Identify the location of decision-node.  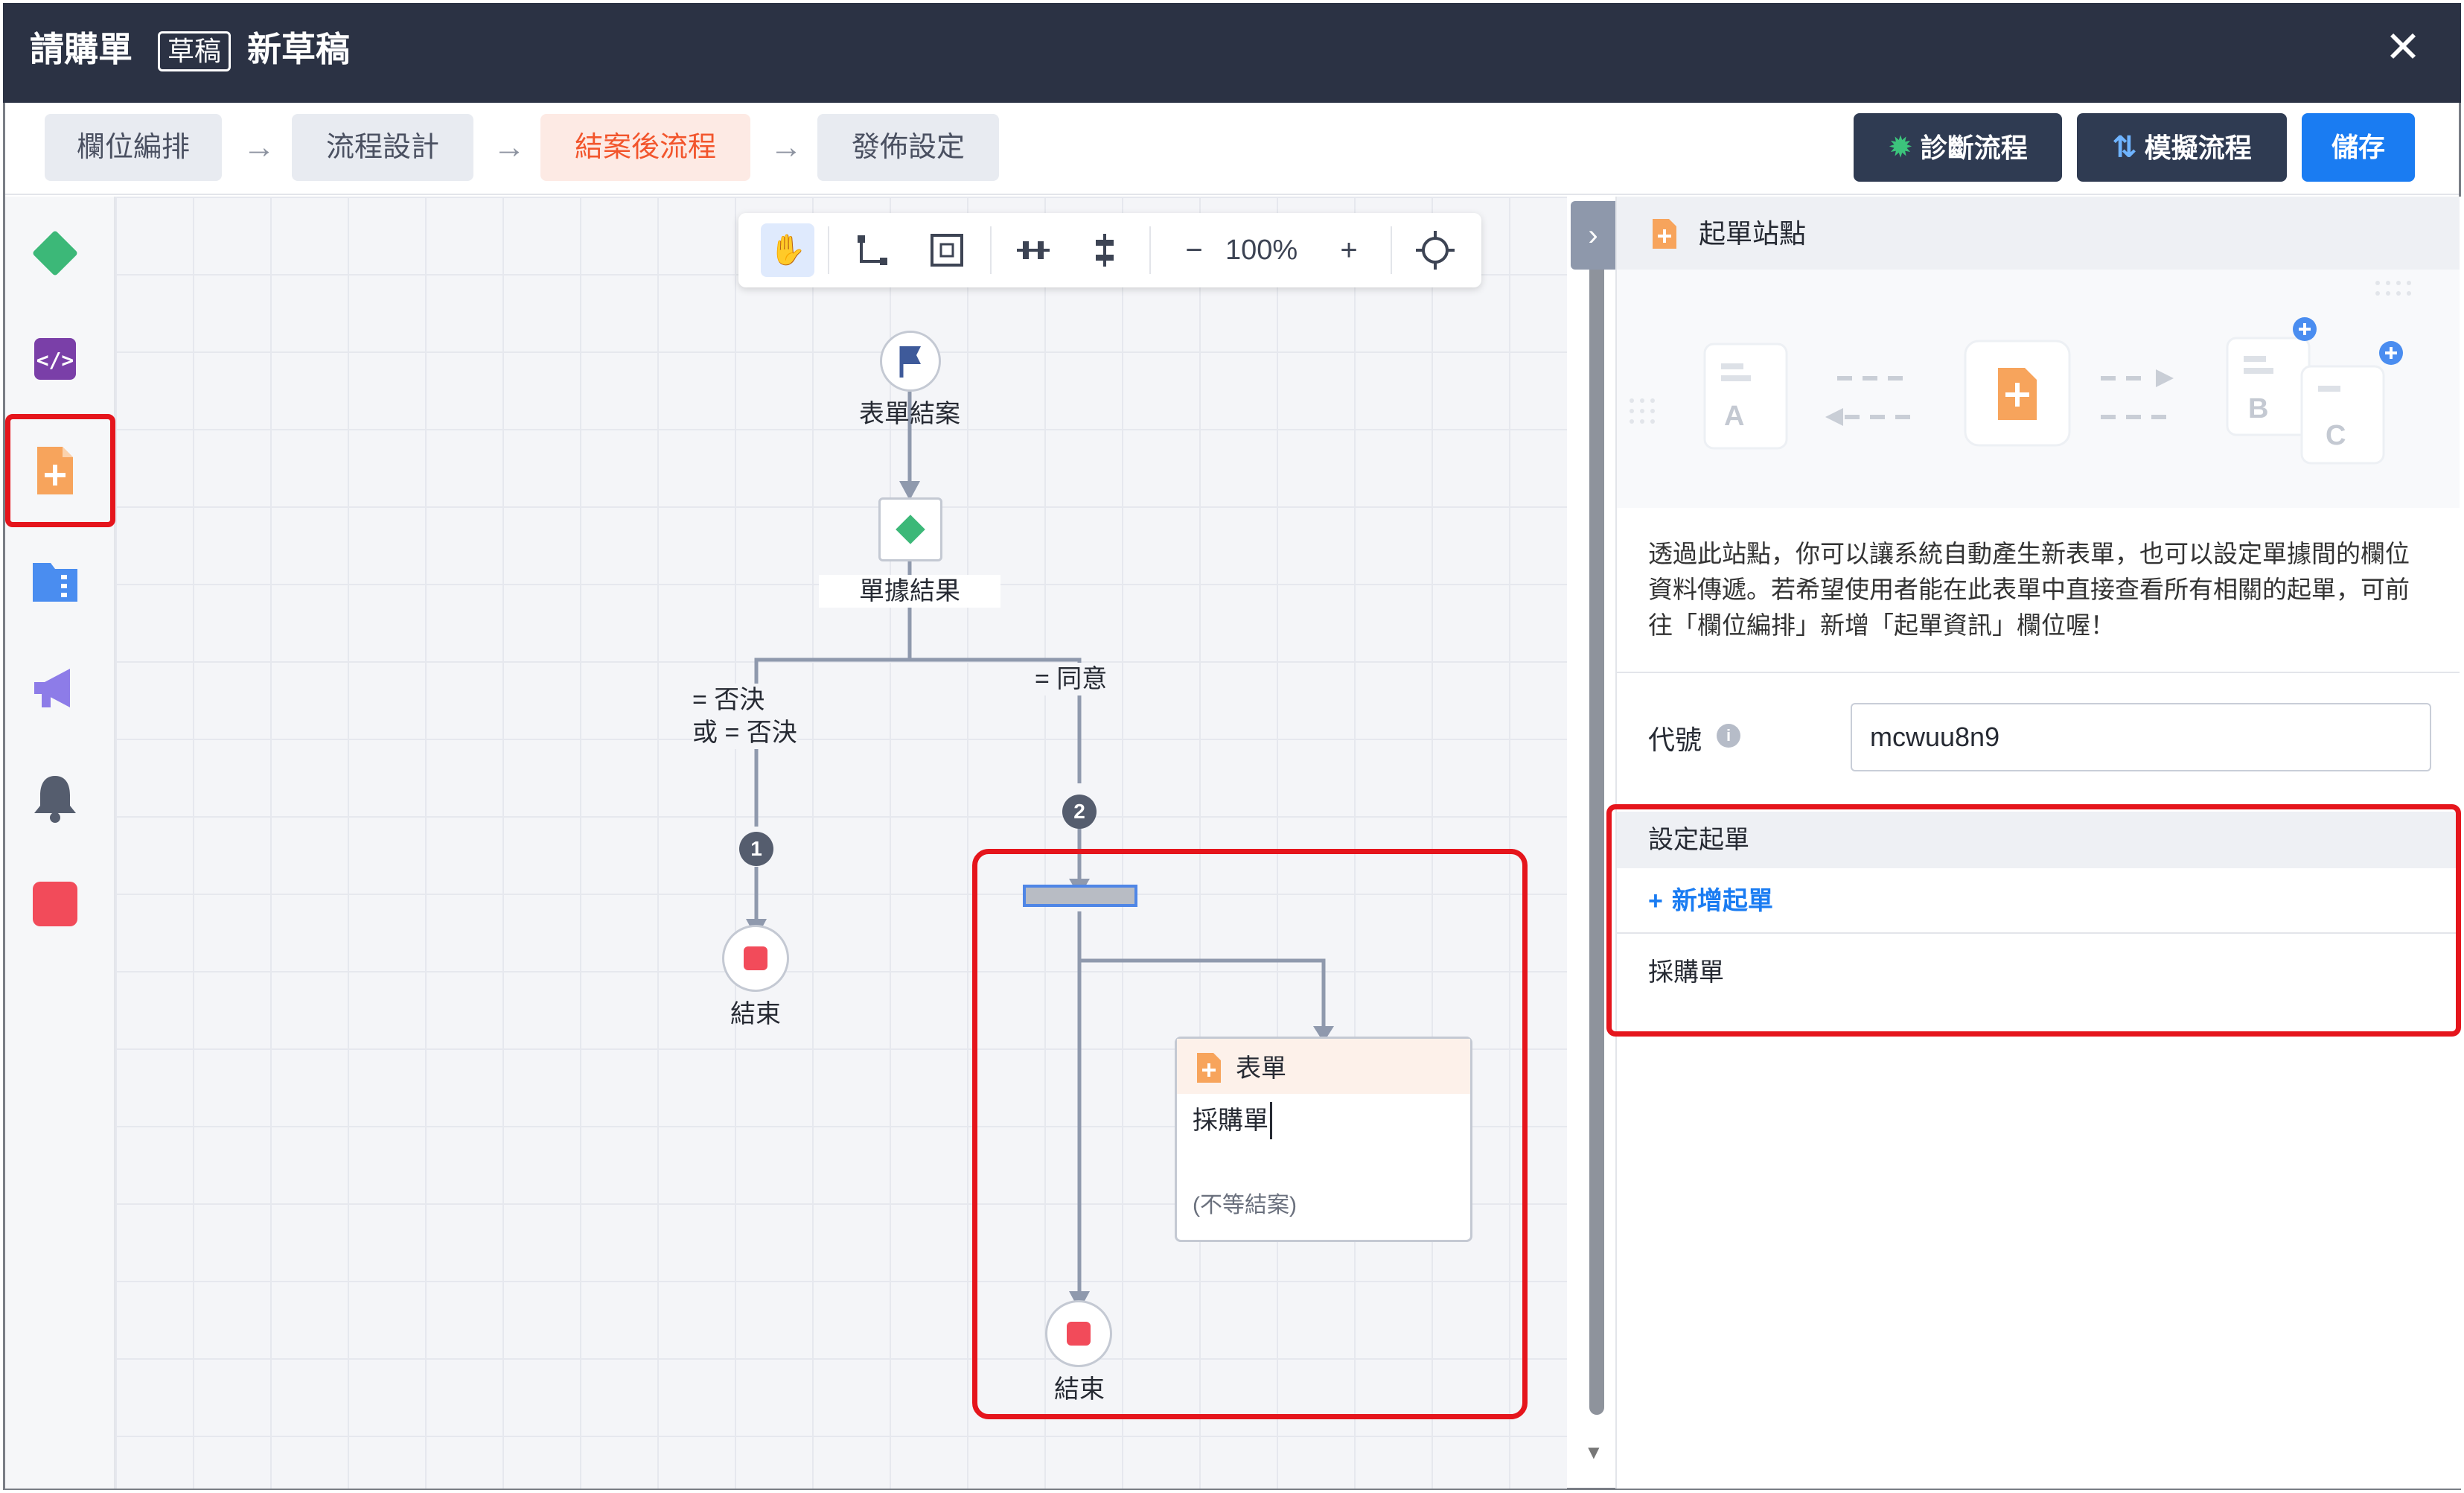
(910, 529).